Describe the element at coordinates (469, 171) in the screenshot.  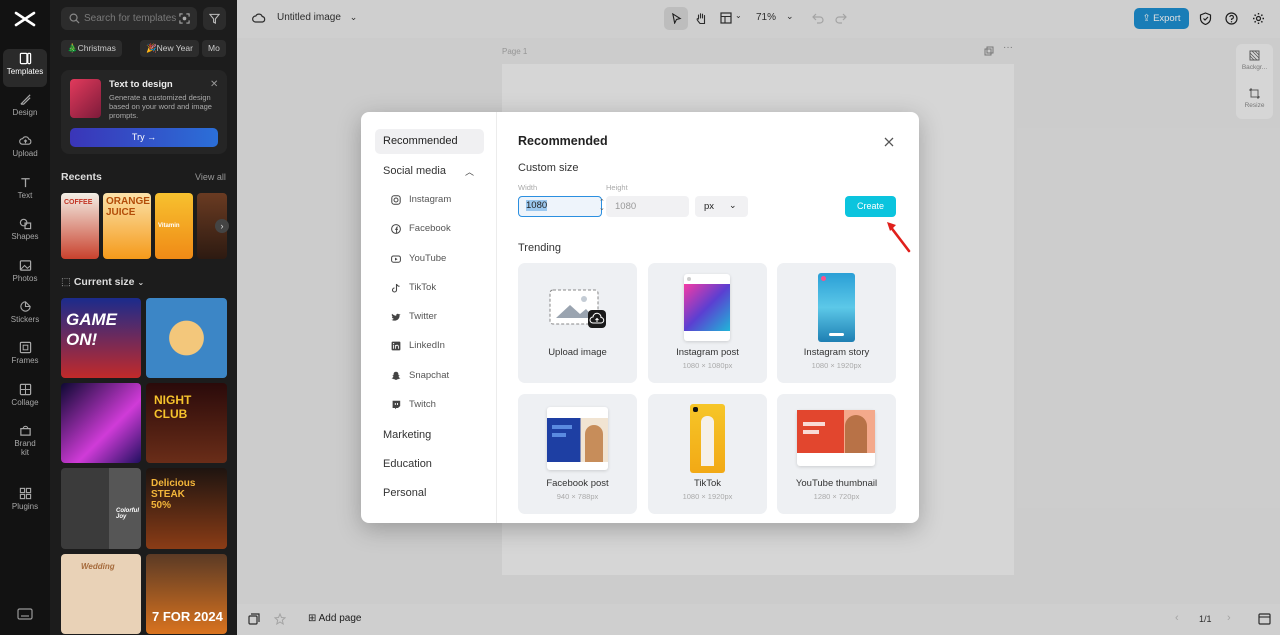
I see `chevron-up-icon: ︿` at that location.